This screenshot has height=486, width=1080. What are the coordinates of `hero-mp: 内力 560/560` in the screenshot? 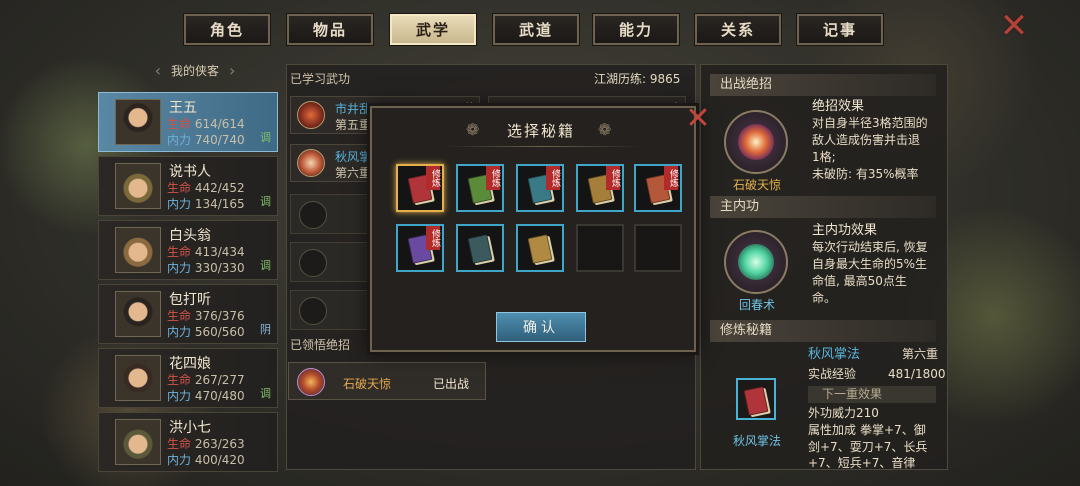 It's located at (206, 331).